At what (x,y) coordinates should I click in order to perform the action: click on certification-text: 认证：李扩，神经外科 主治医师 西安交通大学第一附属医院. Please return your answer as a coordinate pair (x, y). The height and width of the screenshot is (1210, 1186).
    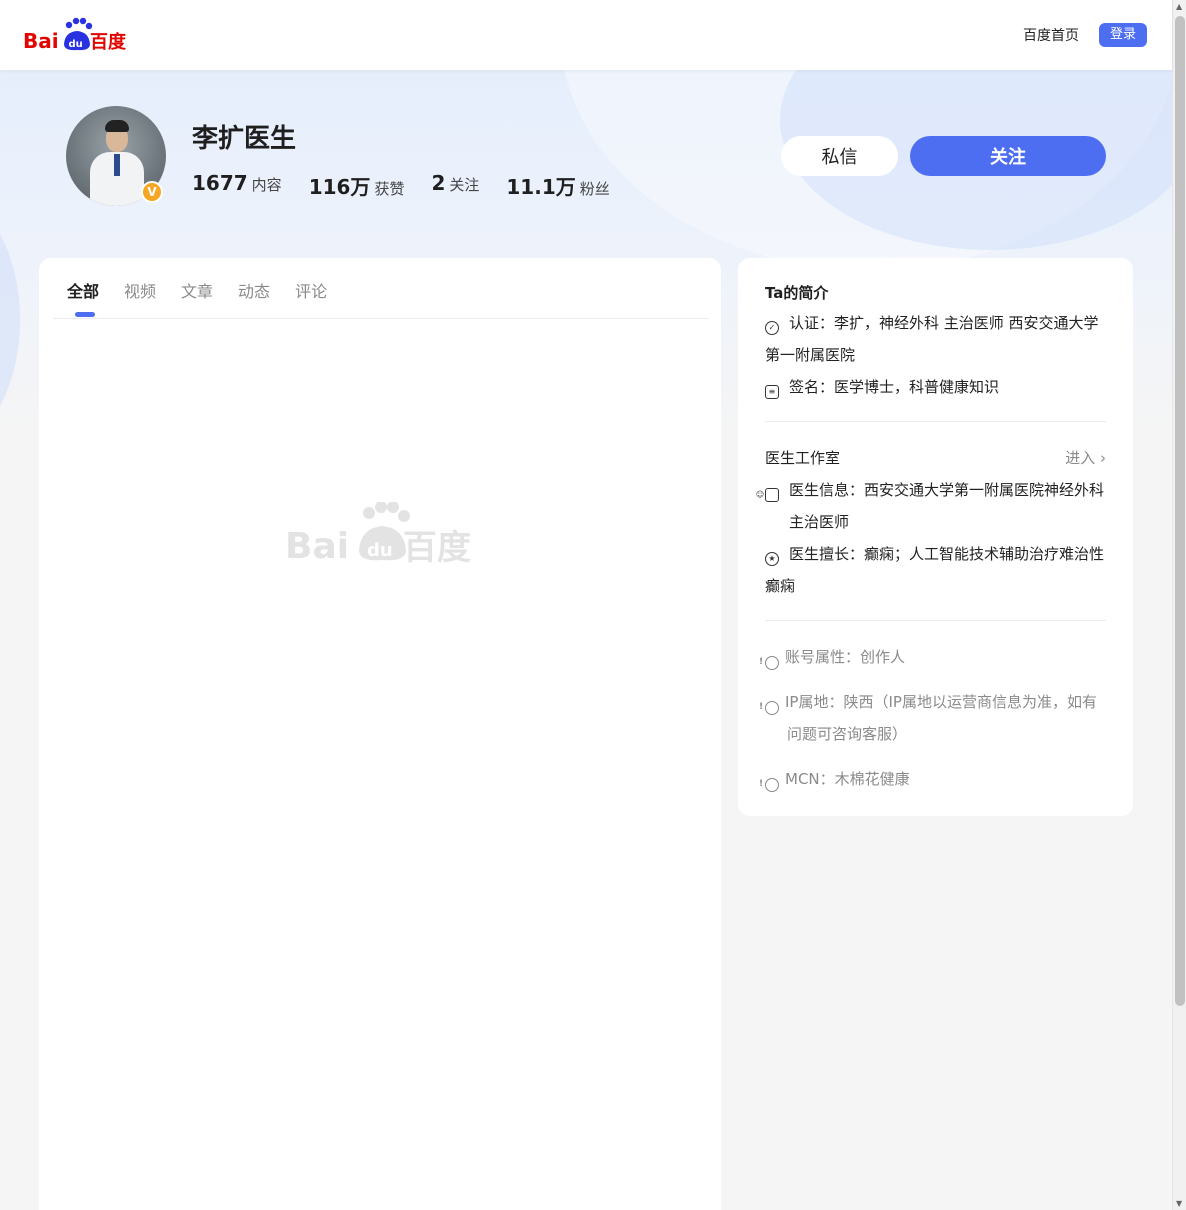
    Looking at the image, I should click on (932, 339).